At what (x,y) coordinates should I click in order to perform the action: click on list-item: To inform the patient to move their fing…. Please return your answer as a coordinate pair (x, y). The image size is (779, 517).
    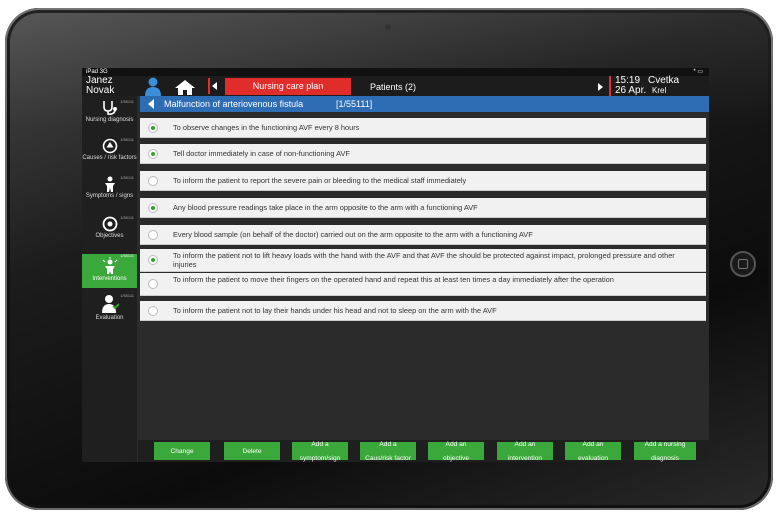
    Looking at the image, I should click on (423, 284).